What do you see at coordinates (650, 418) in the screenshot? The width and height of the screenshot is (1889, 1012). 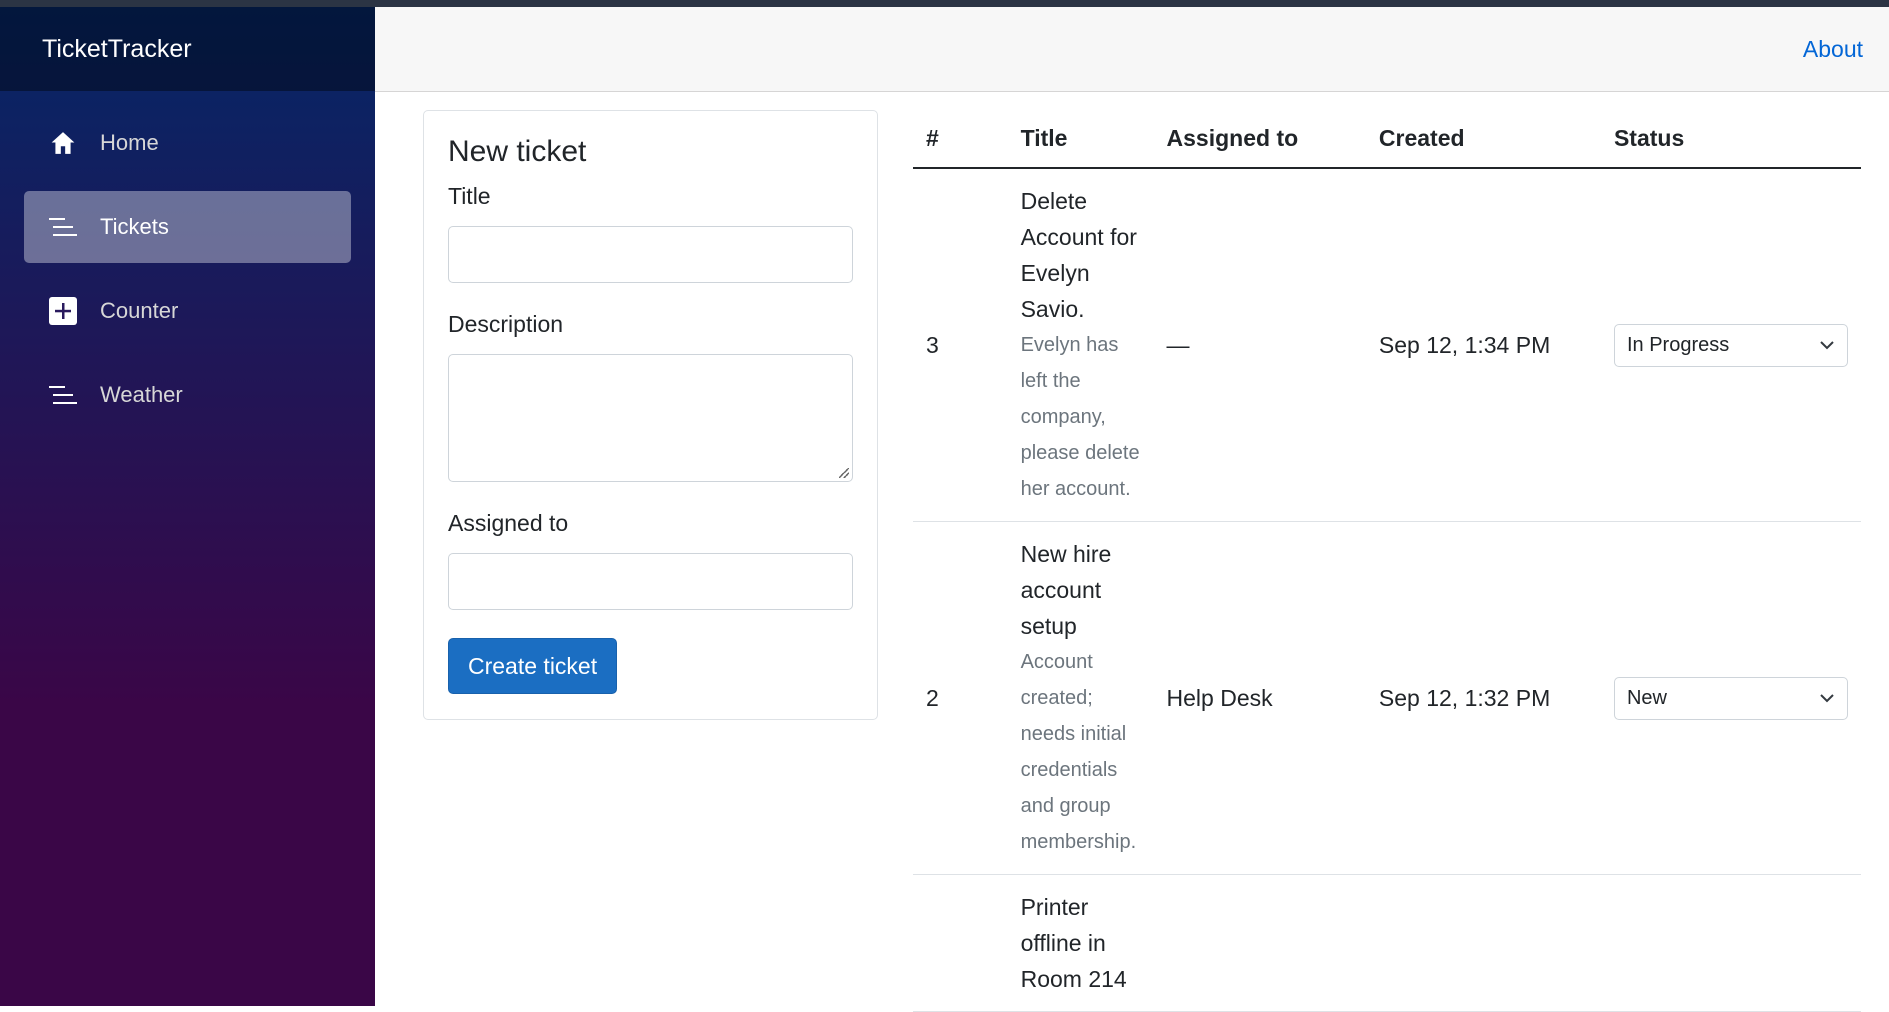 I see `description-textarea` at bounding box center [650, 418].